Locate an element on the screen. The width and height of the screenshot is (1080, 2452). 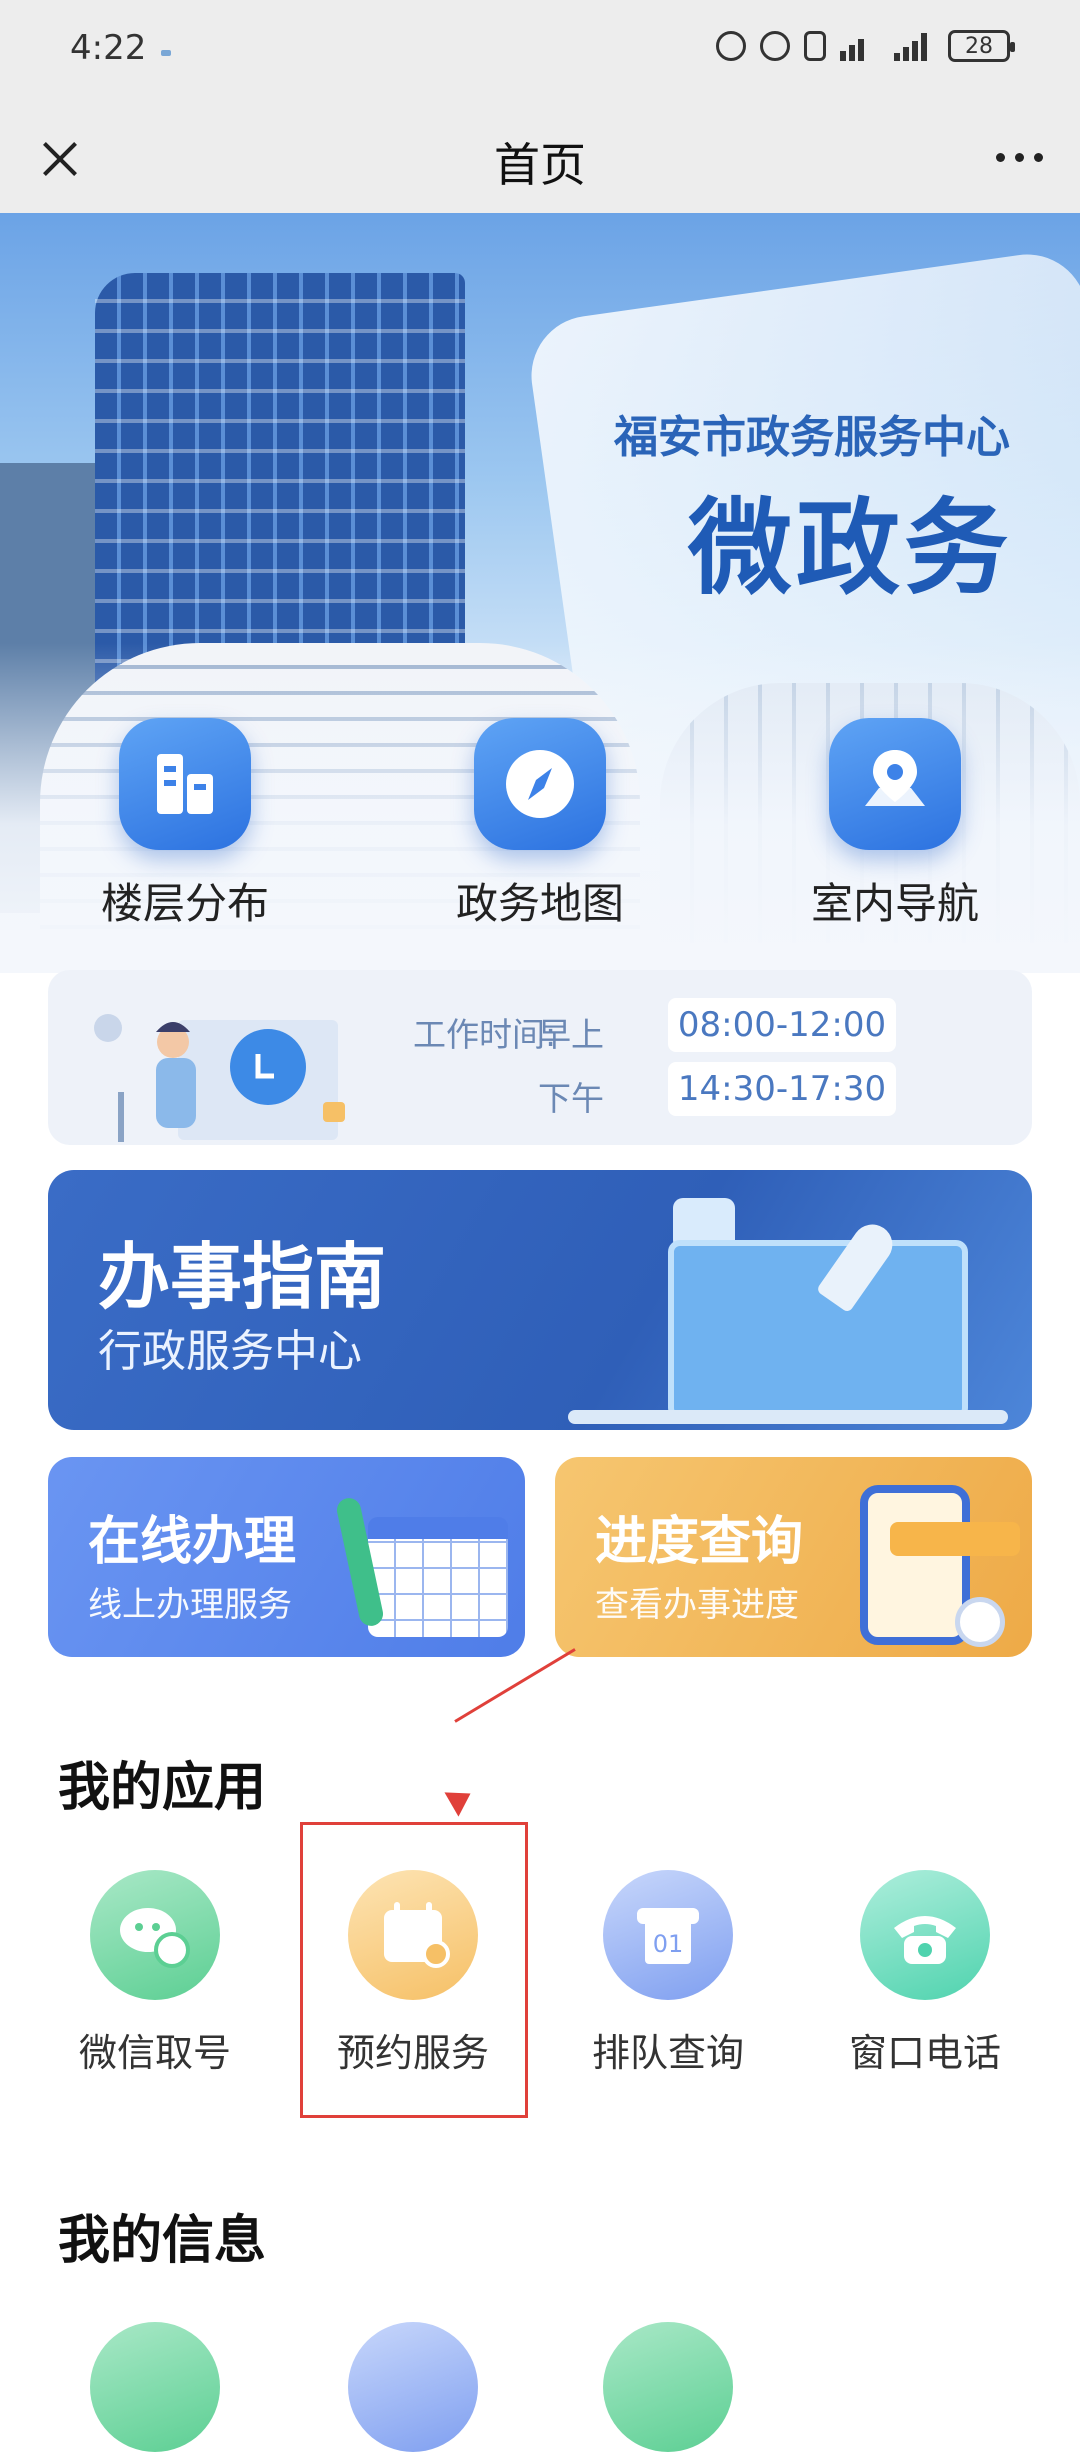
laptop-illustration is located at coordinates (818, 1330).